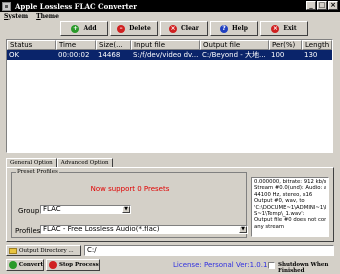  What do you see at coordinates (285, 45) in the screenshot?
I see `column-percent: Per(%)` at bounding box center [285, 45].